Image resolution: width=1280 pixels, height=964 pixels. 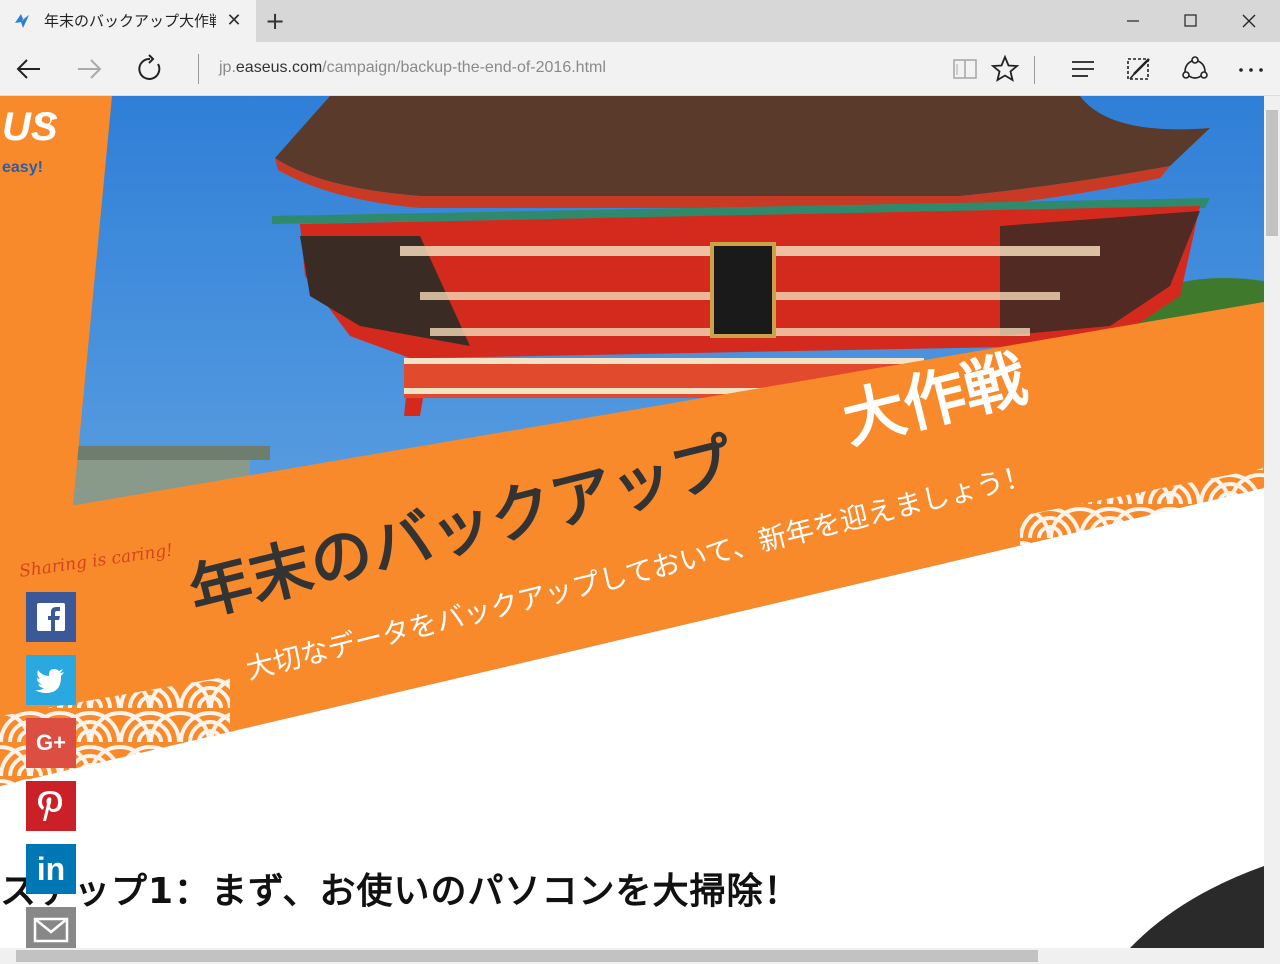 I want to click on vertical-scroll-thumb, so click(x=1272, y=173).